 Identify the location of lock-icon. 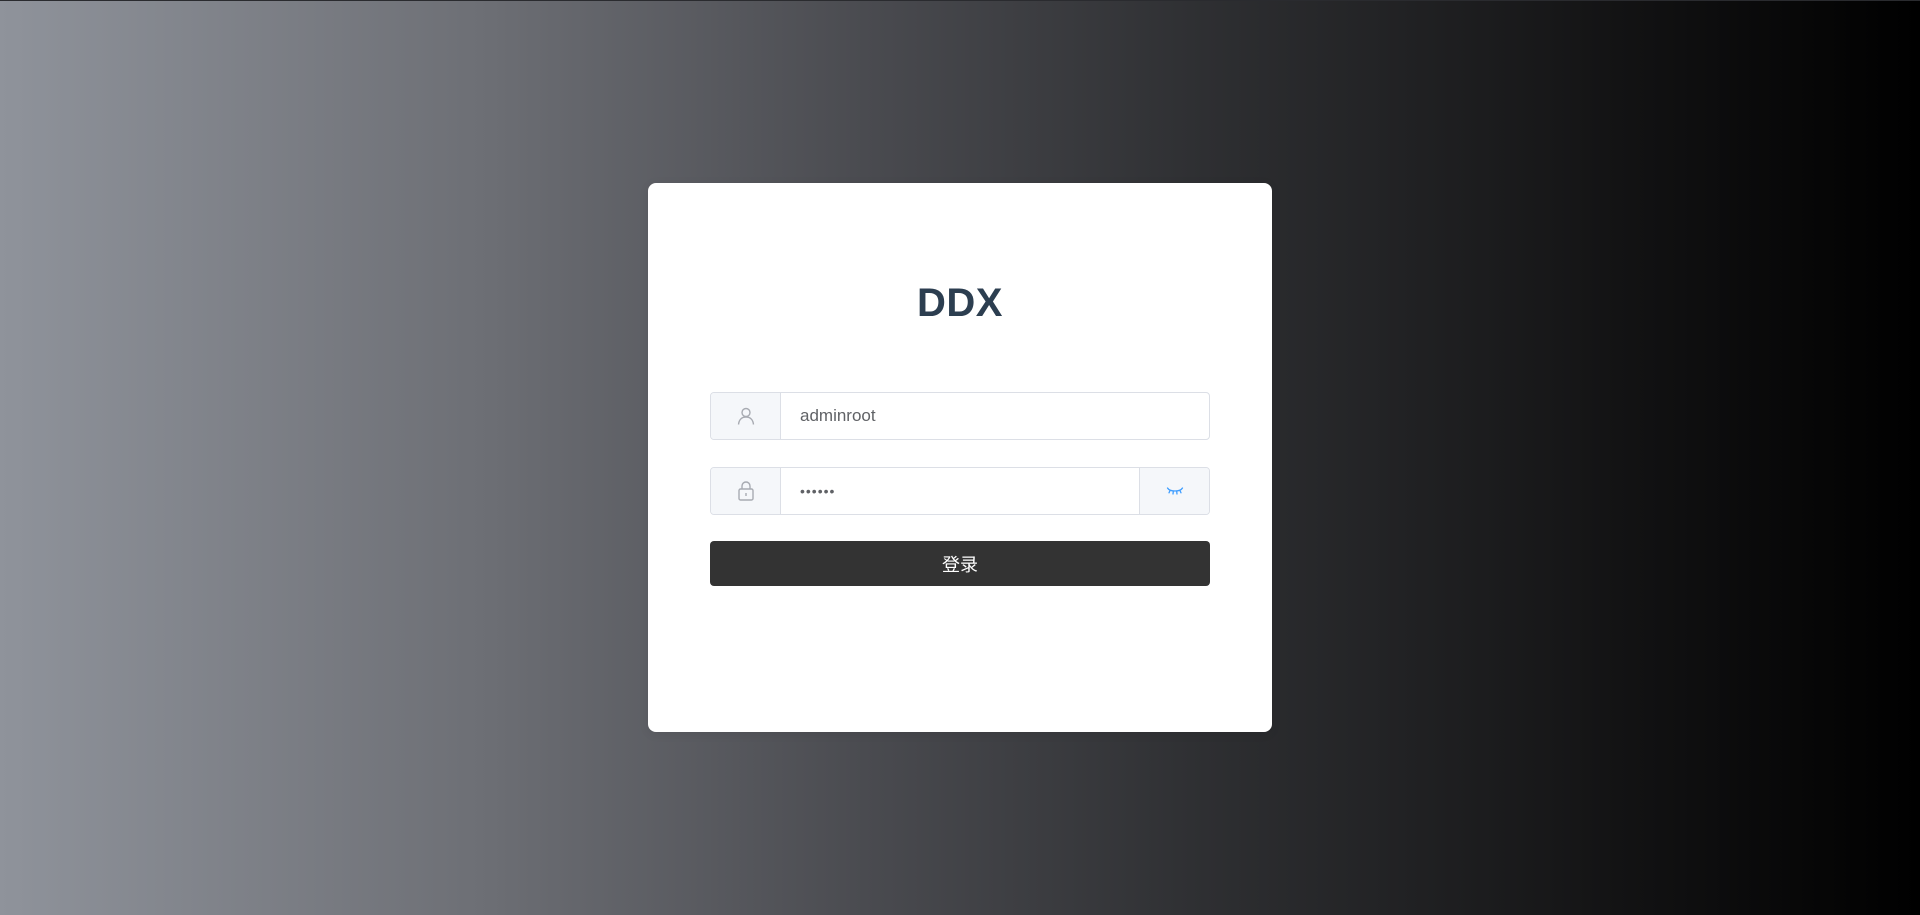
(746, 491).